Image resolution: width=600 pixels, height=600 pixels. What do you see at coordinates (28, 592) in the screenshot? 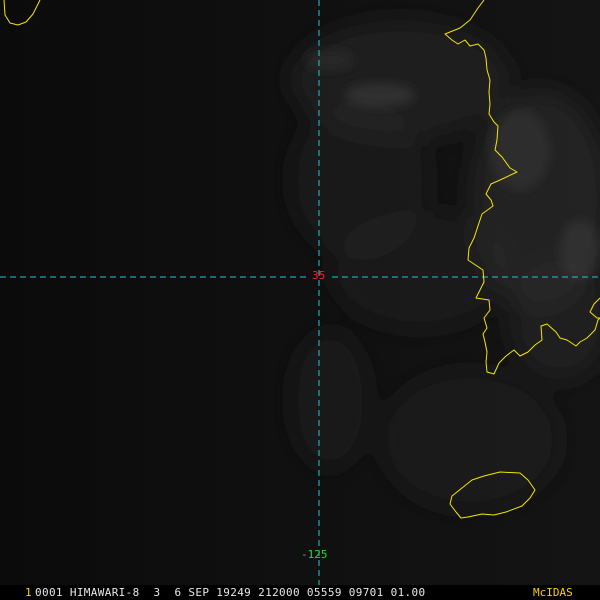
I see `frame-number: 1` at bounding box center [28, 592].